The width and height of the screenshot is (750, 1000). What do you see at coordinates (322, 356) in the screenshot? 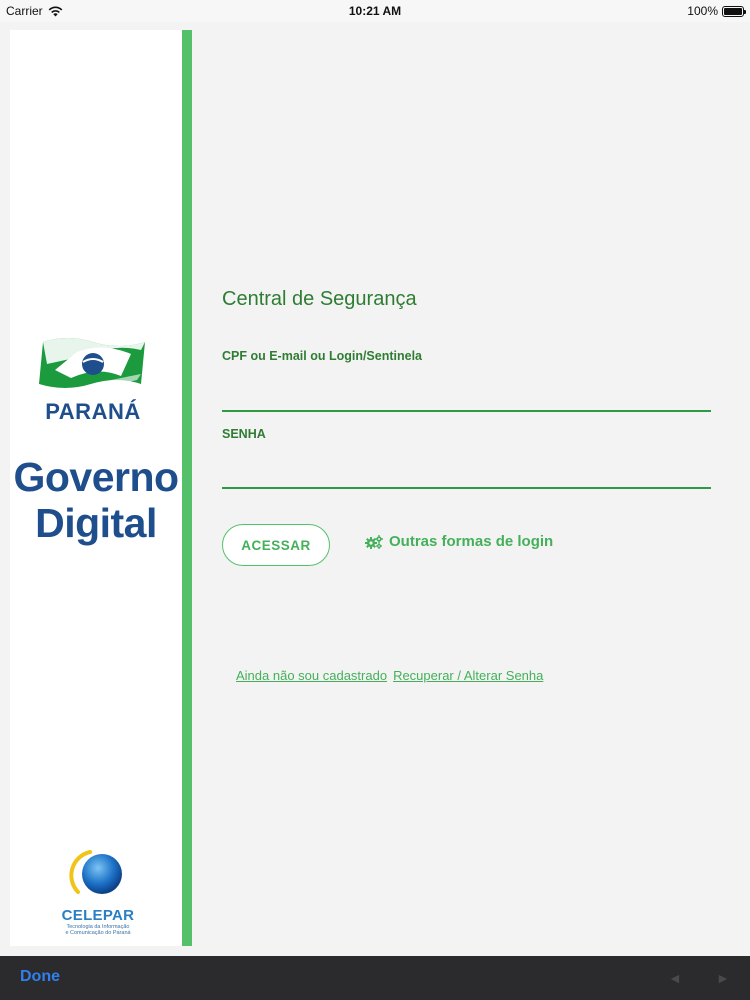
I see `username-label: CPF ou E-mail ou Login/Sentinela` at bounding box center [322, 356].